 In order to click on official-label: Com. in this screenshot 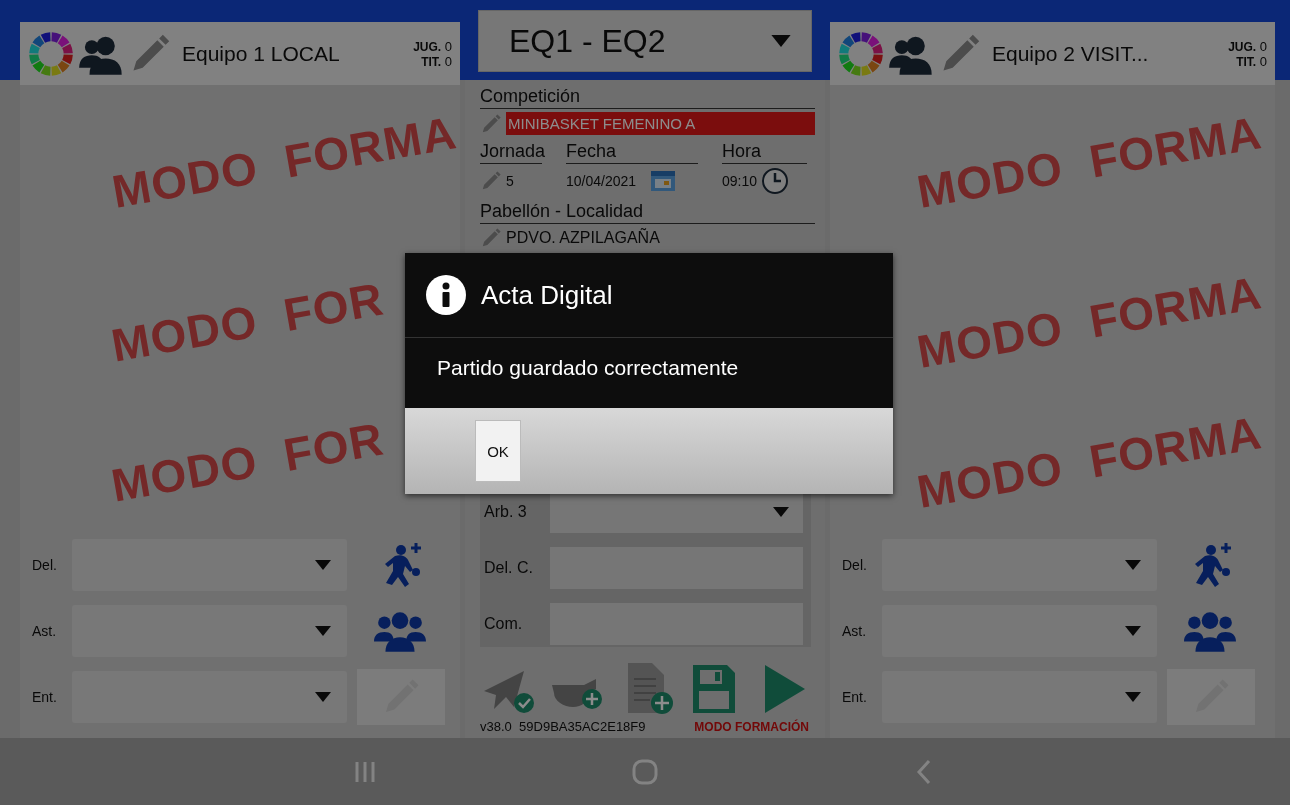, I will do `click(503, 624)`.